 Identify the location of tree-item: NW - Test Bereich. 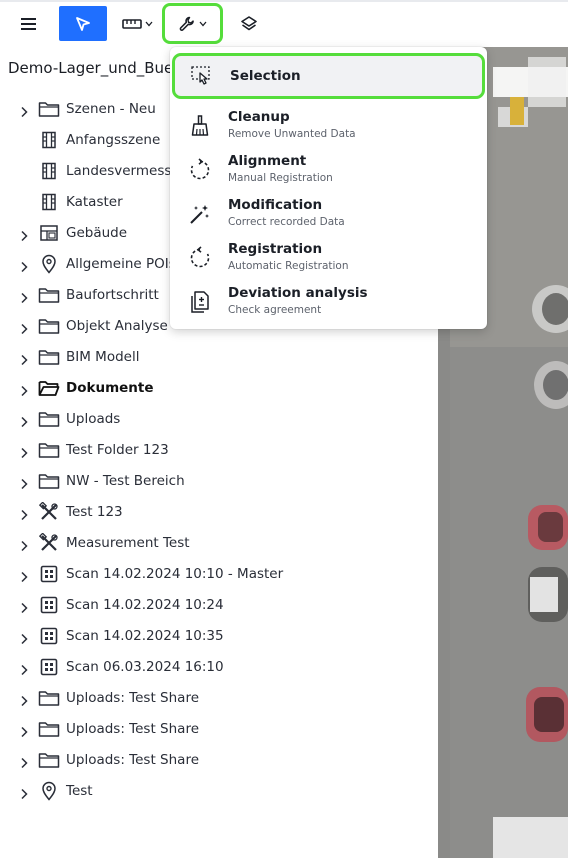
(219, 481).